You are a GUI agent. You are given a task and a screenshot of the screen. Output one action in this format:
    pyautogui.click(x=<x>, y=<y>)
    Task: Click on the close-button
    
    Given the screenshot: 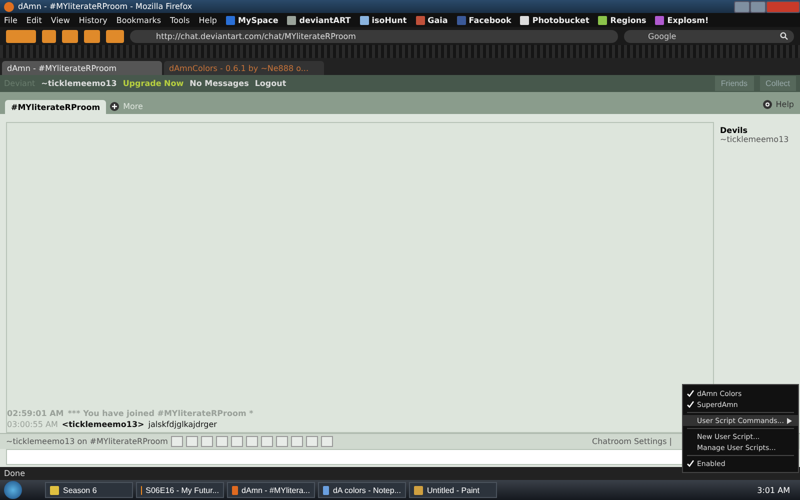 What is the action you would take?
    pyautogui.click(x=783, y=6)
    